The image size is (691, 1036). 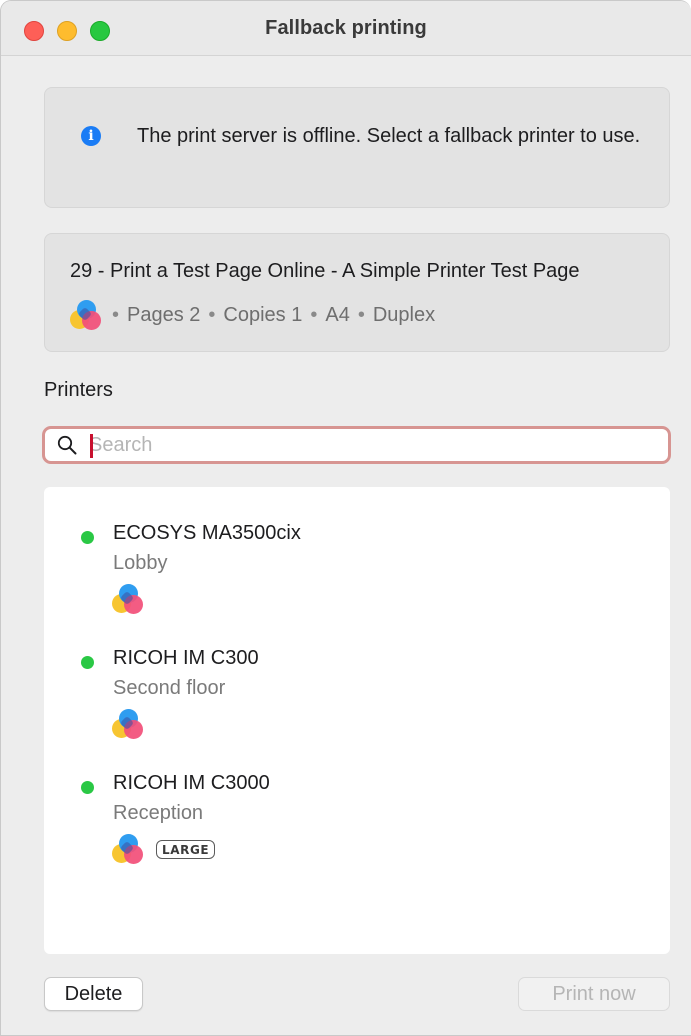 What do you see at coordinates (337, 314) in the screenshot?
I see `job-paper-size: A4` at bounding box center [337, 314].